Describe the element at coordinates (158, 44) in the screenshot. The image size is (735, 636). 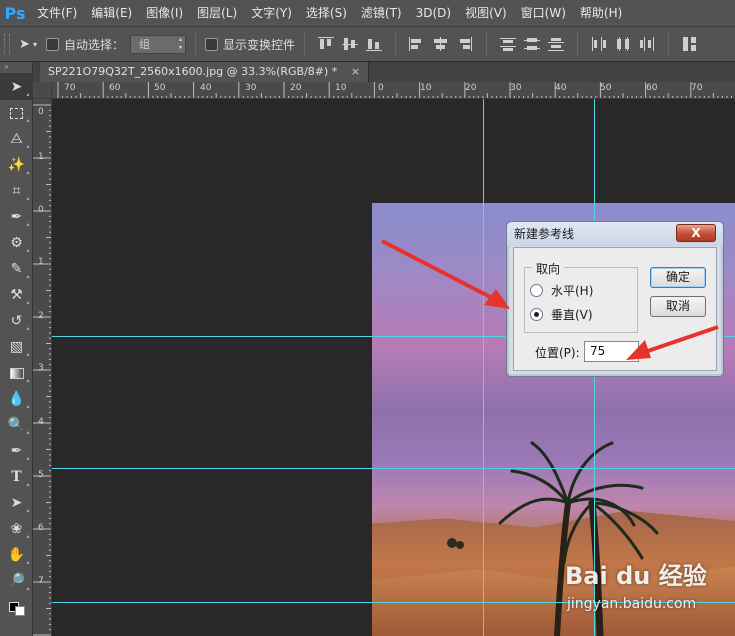
I see `auto-select-dropdown: 组` at that location.